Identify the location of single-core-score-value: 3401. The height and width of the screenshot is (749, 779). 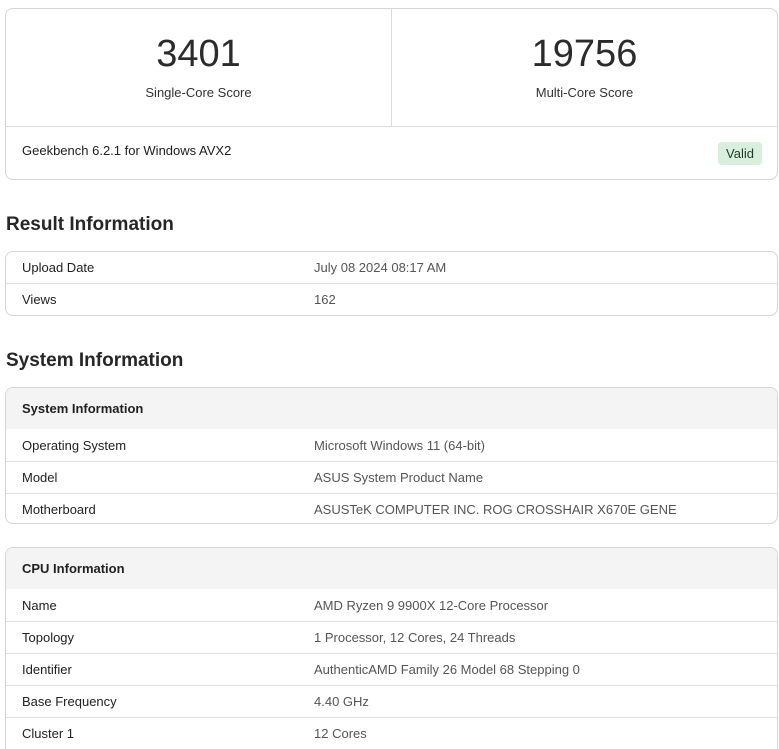
(198, 54).